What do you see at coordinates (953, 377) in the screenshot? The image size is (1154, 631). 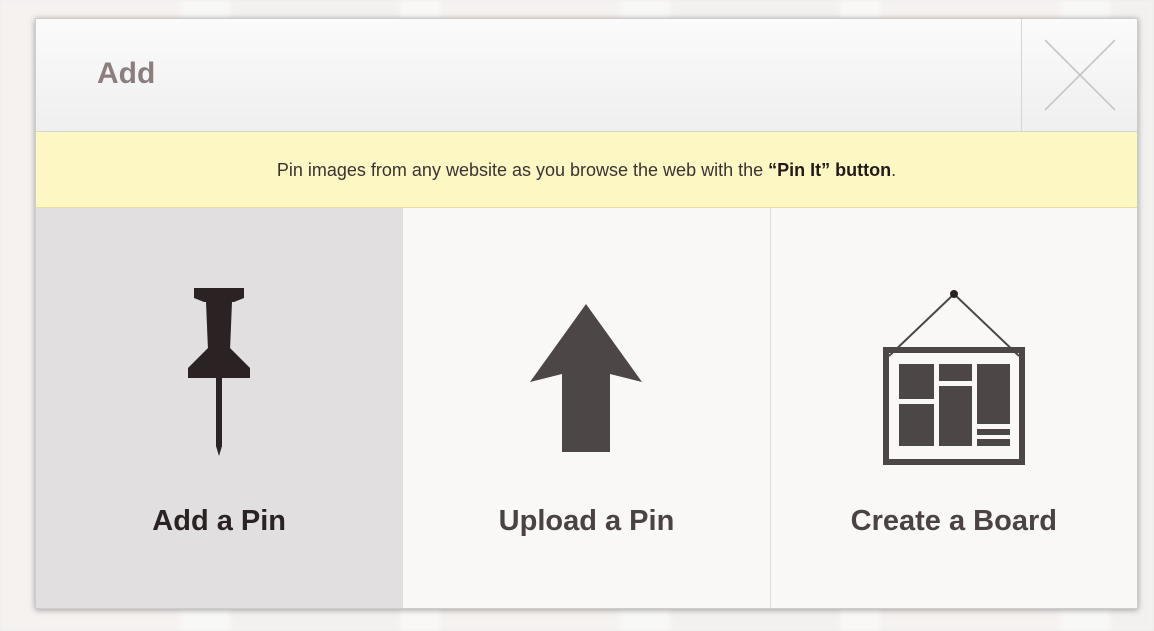 I see `board-icon` at bounding box center [953, 377].